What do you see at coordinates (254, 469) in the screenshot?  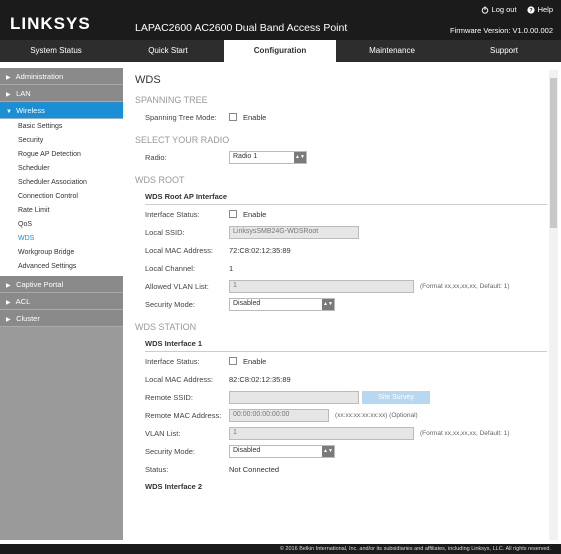 I see `station-connection-value: Not Connected` at bounding box center [254, 469].